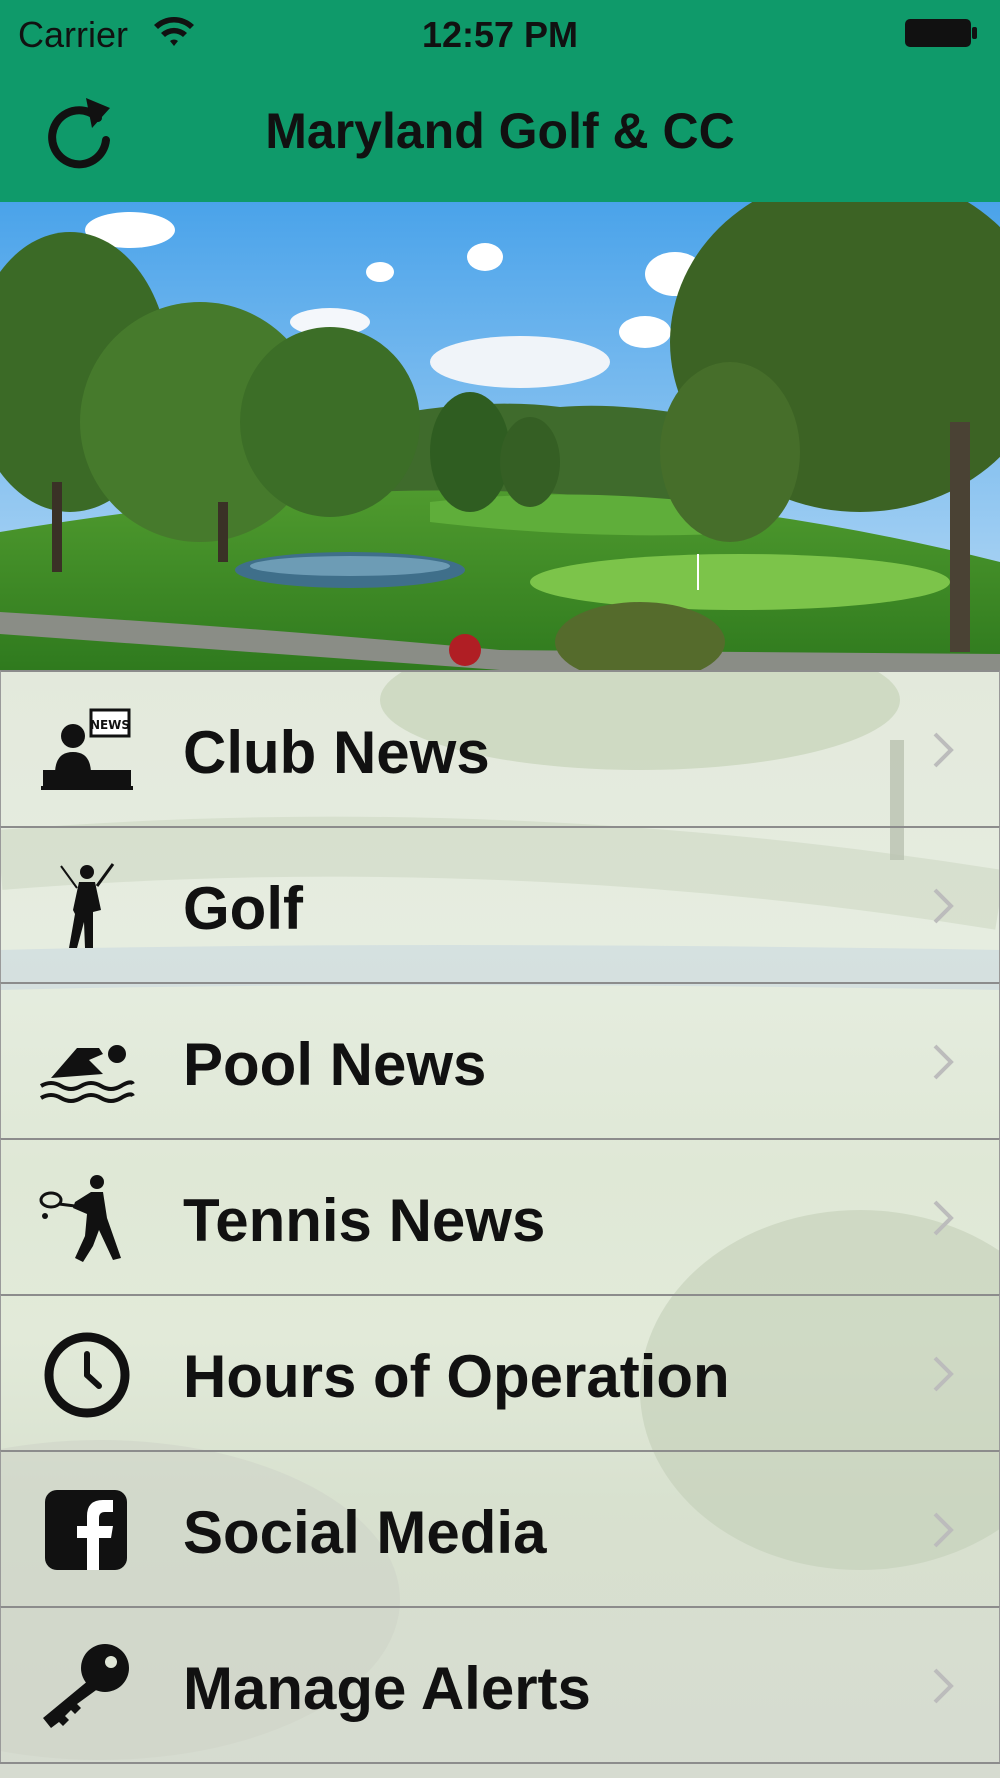  I want to click on svg-text: NEWS, so click(110, 725).